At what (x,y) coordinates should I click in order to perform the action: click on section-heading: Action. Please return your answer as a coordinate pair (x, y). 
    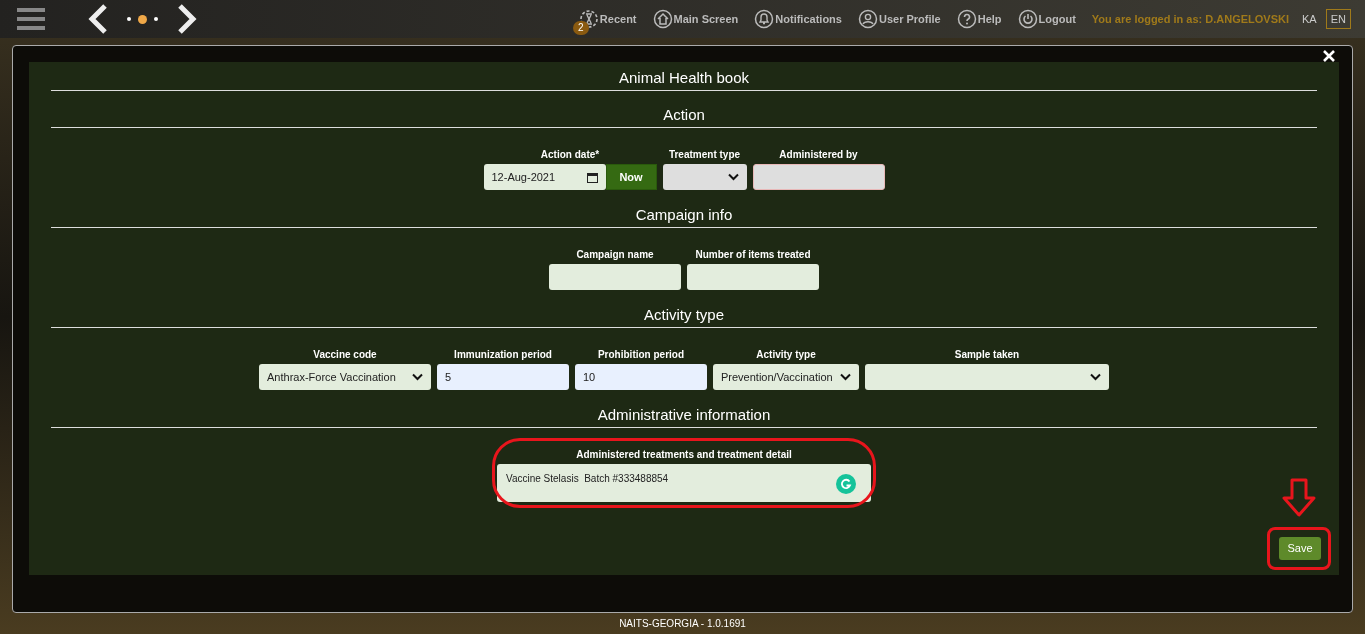
    Looking at the image, I should click on (684, 114).